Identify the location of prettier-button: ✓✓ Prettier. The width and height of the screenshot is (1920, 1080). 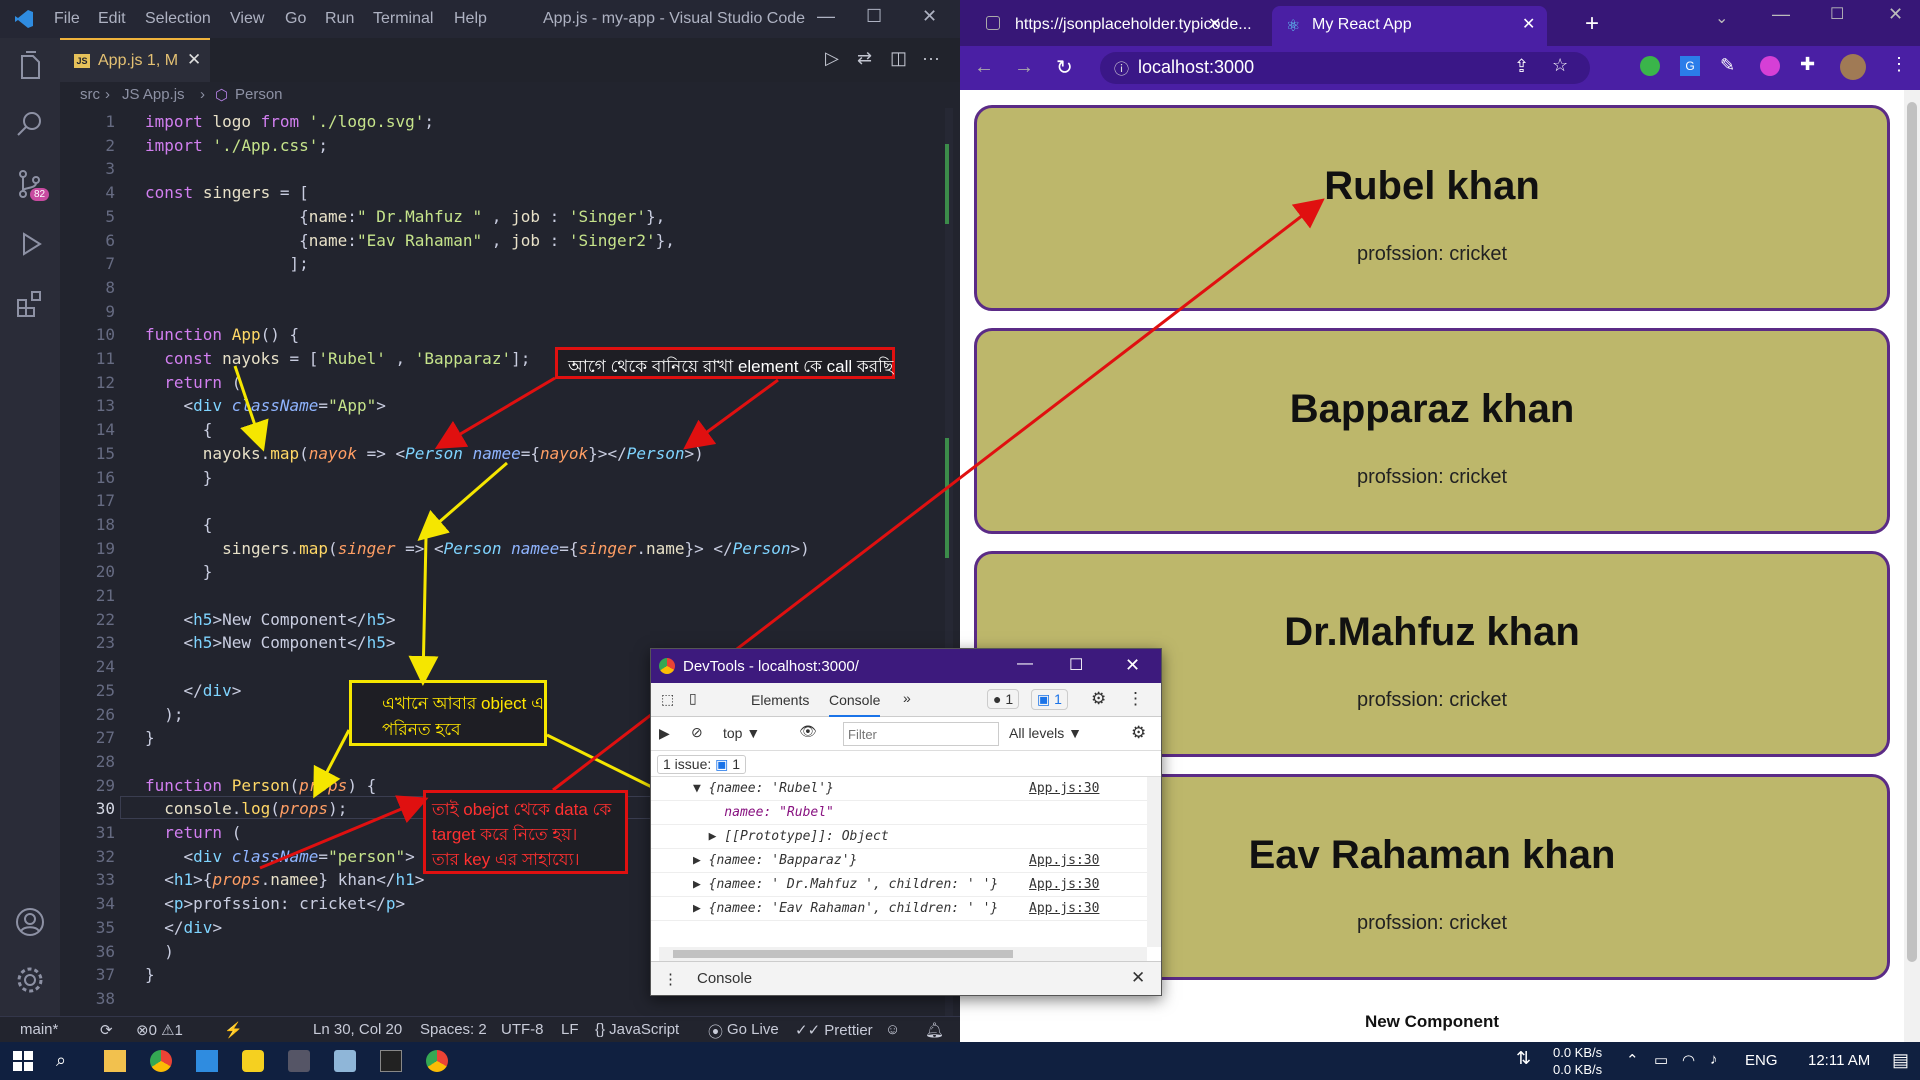
(834, 1030).